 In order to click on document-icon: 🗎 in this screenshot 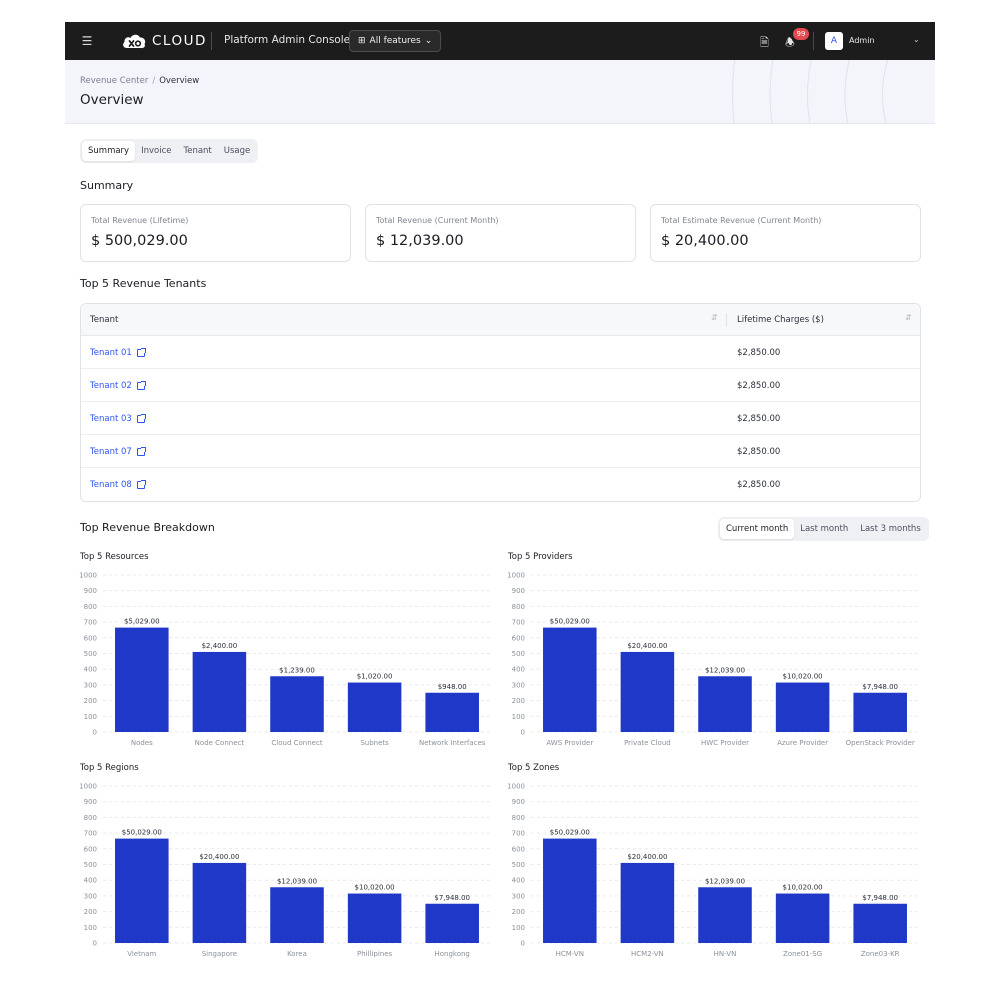, I will do `click(764, 43)`.